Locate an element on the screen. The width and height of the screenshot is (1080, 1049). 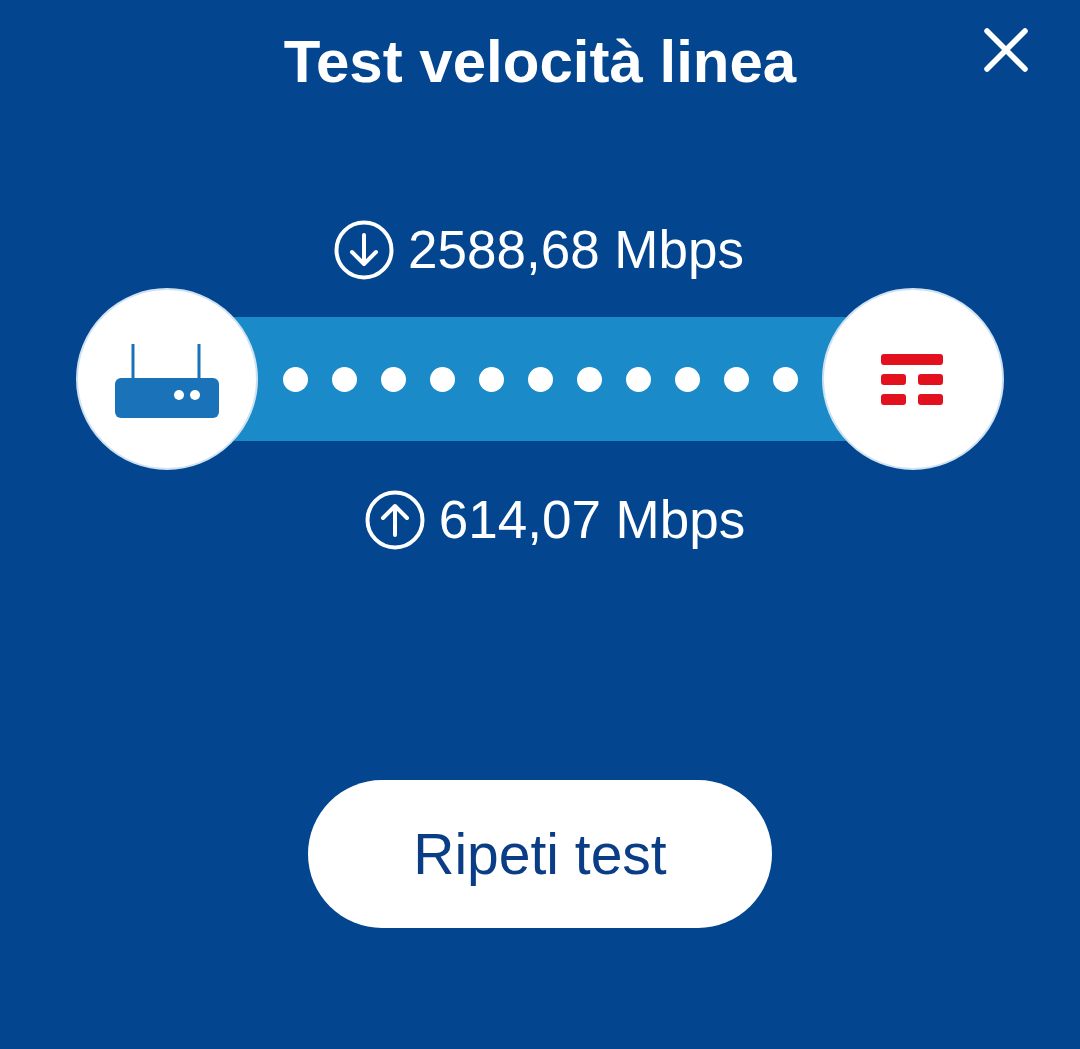
download-speed: 2588,68 Mbps is located at coordinates (576, 250).